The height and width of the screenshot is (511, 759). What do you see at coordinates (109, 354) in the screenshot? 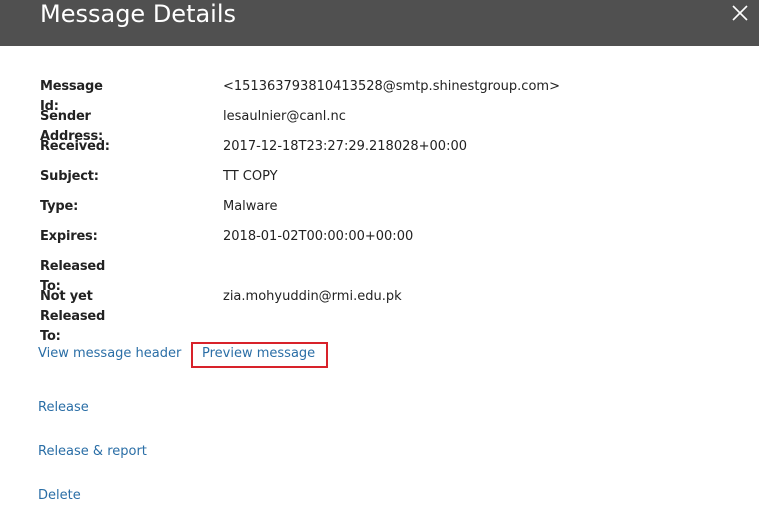
I see `view-message-header-link: View message header` at bounding box center [109, 354].